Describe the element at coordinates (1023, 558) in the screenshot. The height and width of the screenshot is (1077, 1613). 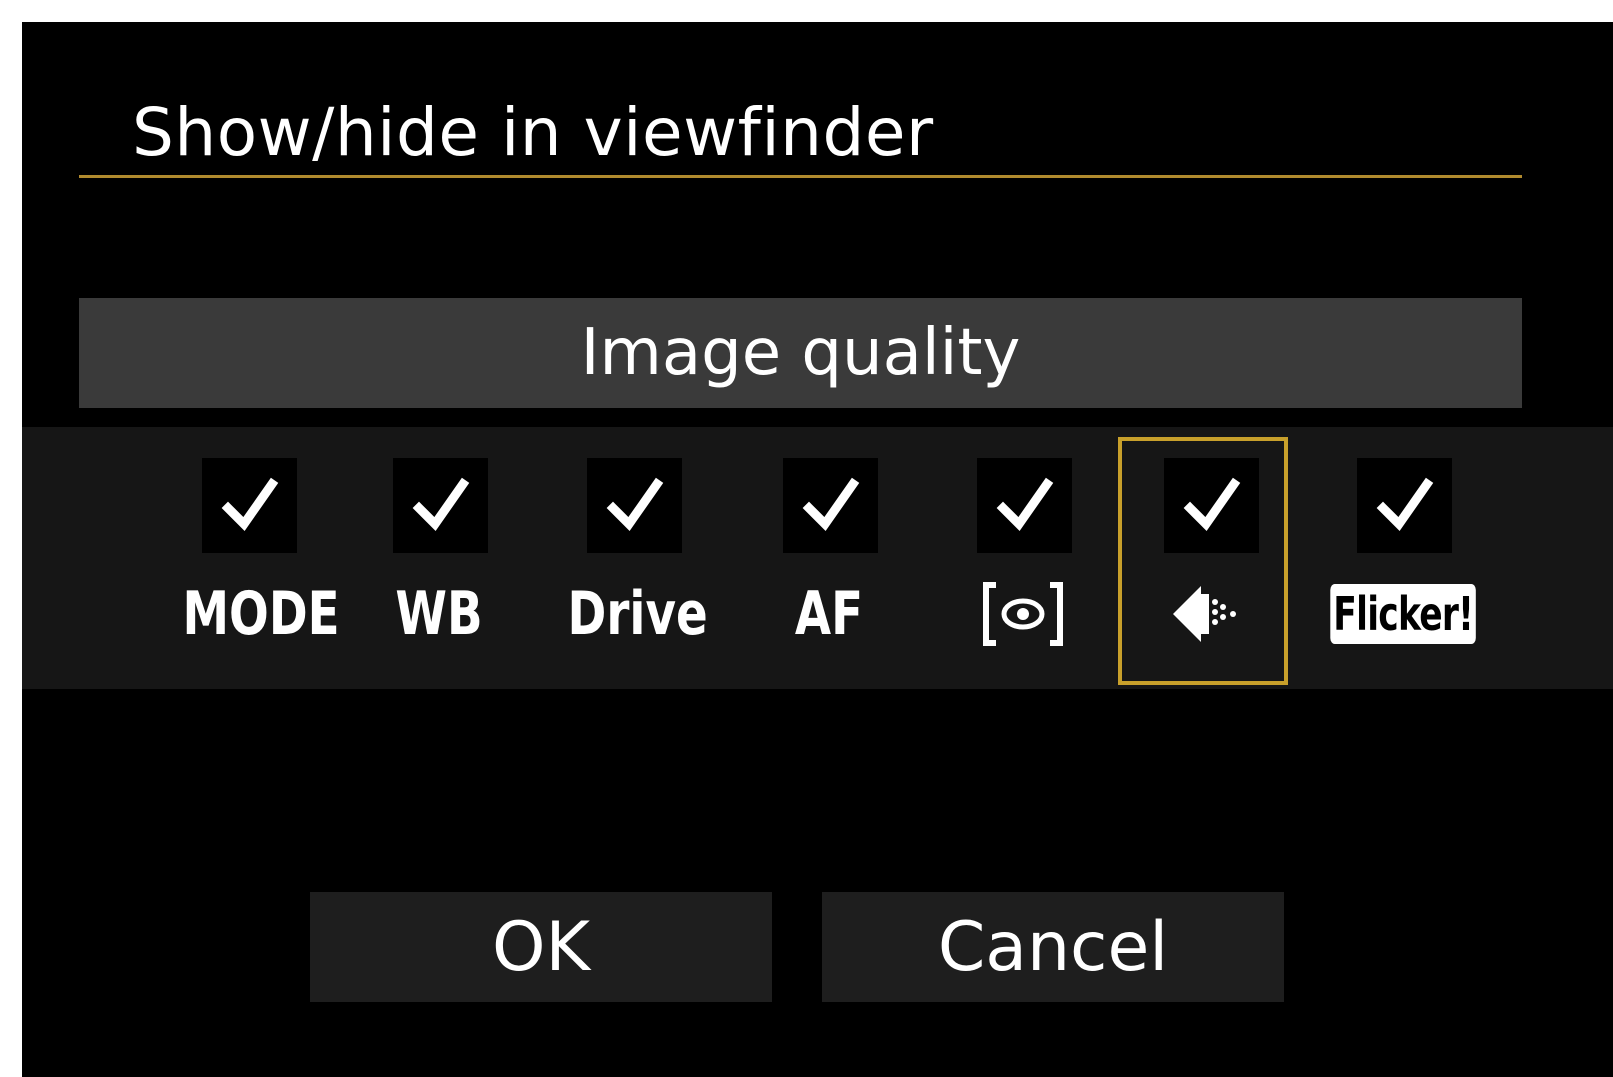
I see `item-metering` at that location.